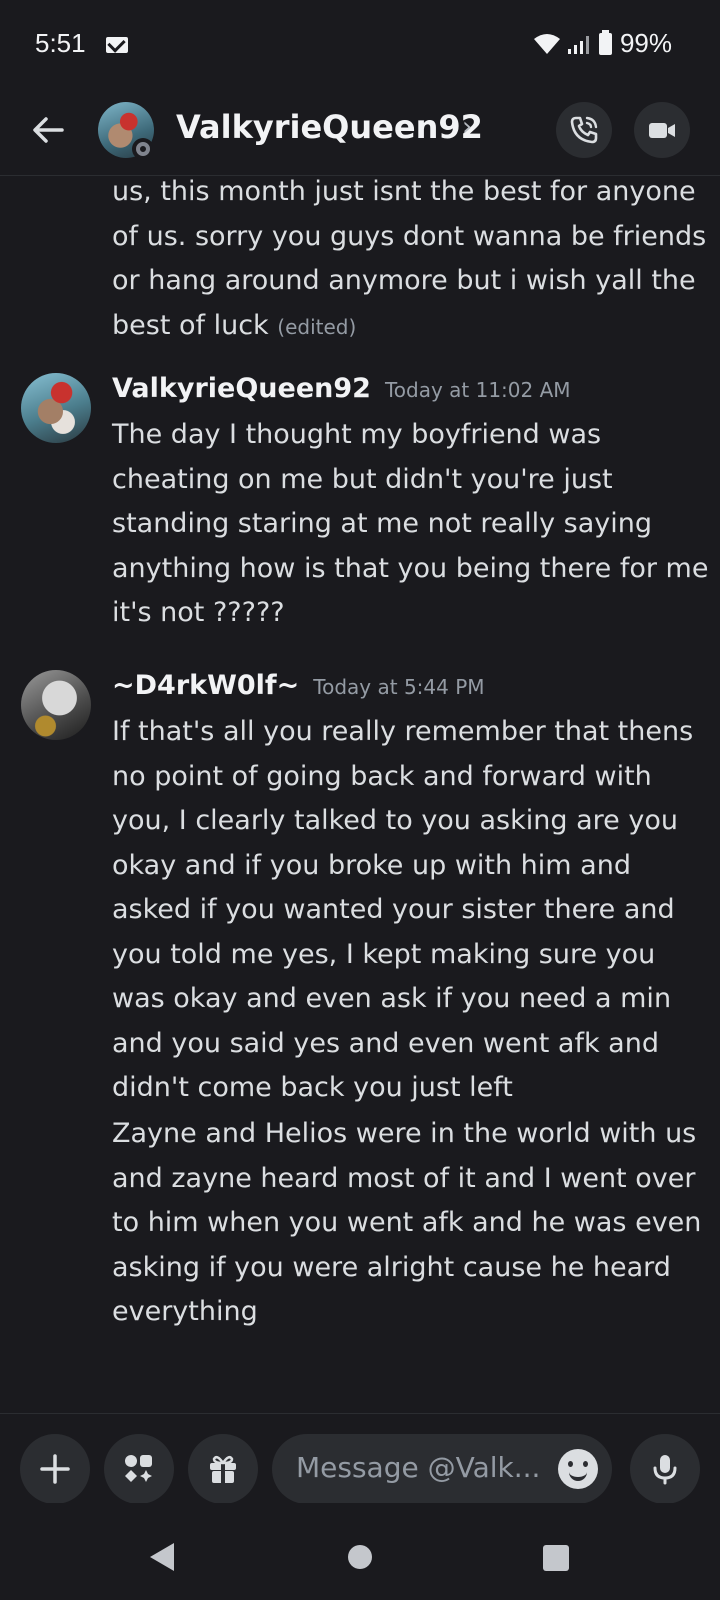 The height and width of the screenshot is (1600, 720). What do you see at coordinates (578, 1469) in the screenshot?
I see `emoji-icon` at bounding box center [578, 1469].